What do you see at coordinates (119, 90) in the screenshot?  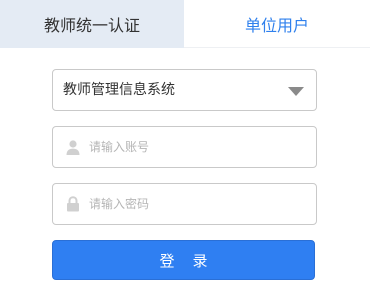 I see `system-select-value: 教师管理信息系统` at bounding box center [119, 90].